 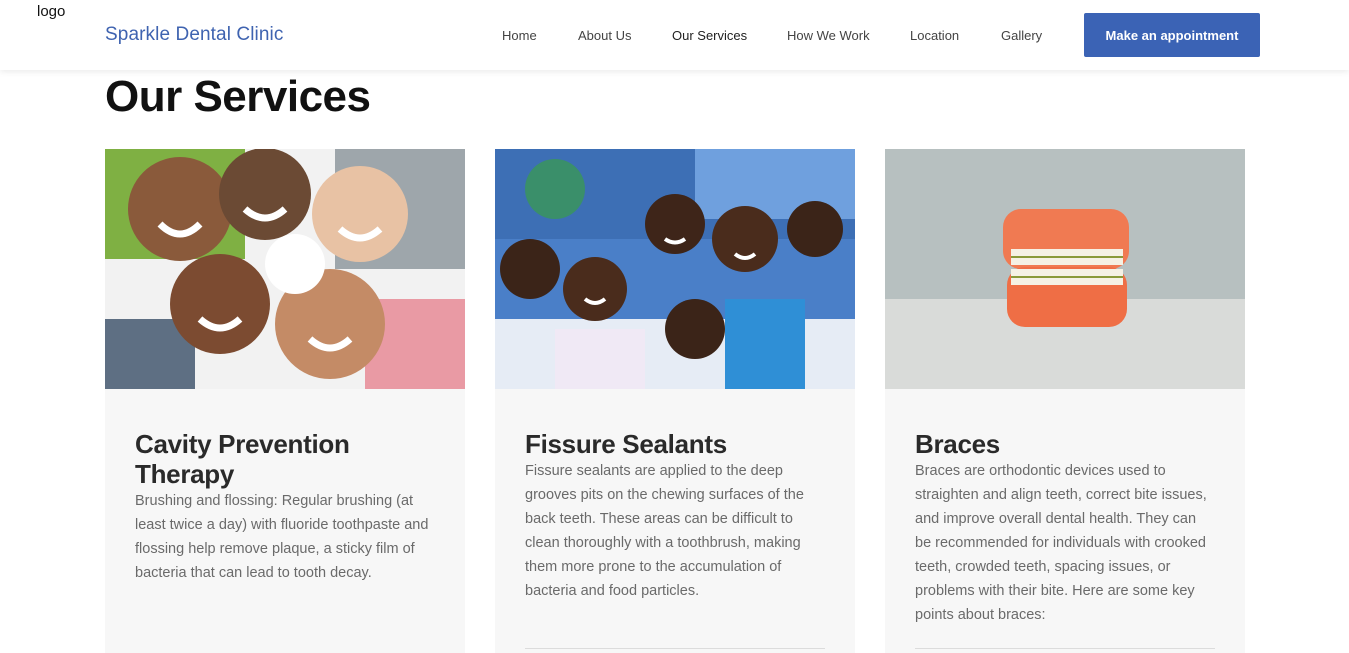 What do you see at coordinates (242, 459) in the screenshot?
I see `service-title: Cavity Prevention Therapy` at bounding box center [242, 459].